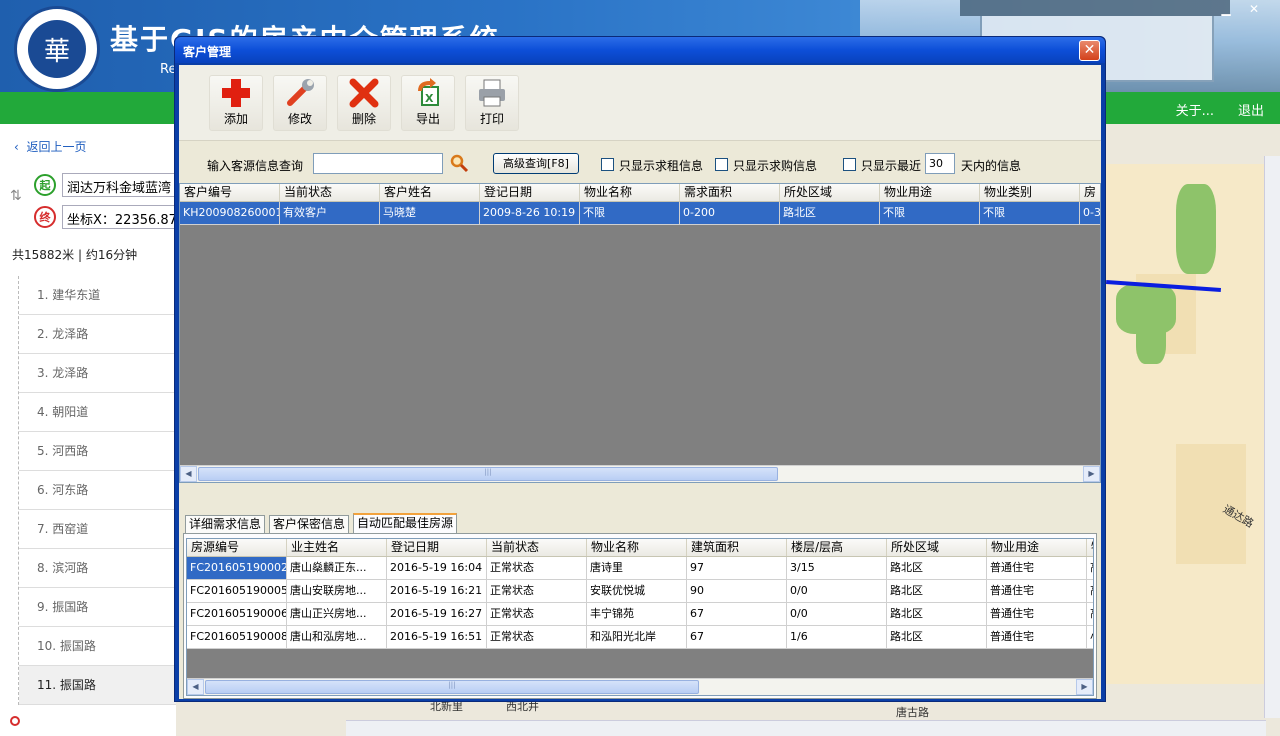 The height and width of the screenshot is (736, 1280). Describe the element at coordinates (337, 547) in the screenshot. I see `column-header: 业主姓名` at that location.